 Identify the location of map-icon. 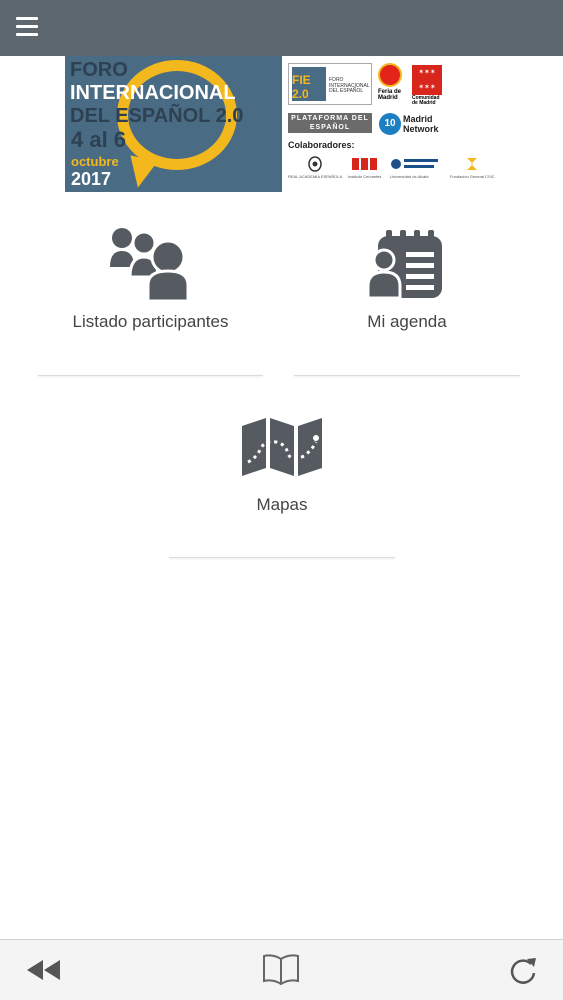
(282, 447).